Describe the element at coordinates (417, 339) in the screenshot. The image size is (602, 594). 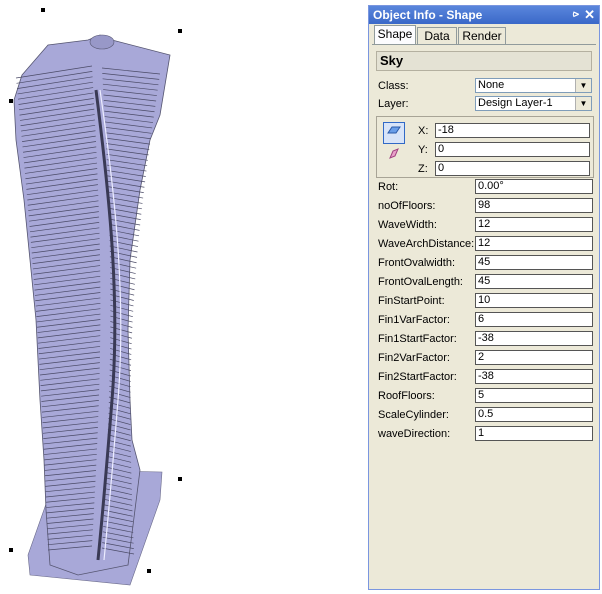
I see `param-label: Fin1StartFactor:` at that location.